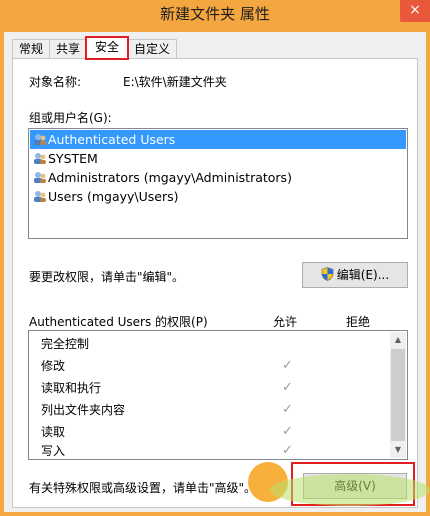 The height and width of the screenshot is (516, 430). What do you see at coordinates (218, 139) in the screenshot?
I see `list-item-authenticated-users: Authenticated Users` at bounding box center [218, 139].